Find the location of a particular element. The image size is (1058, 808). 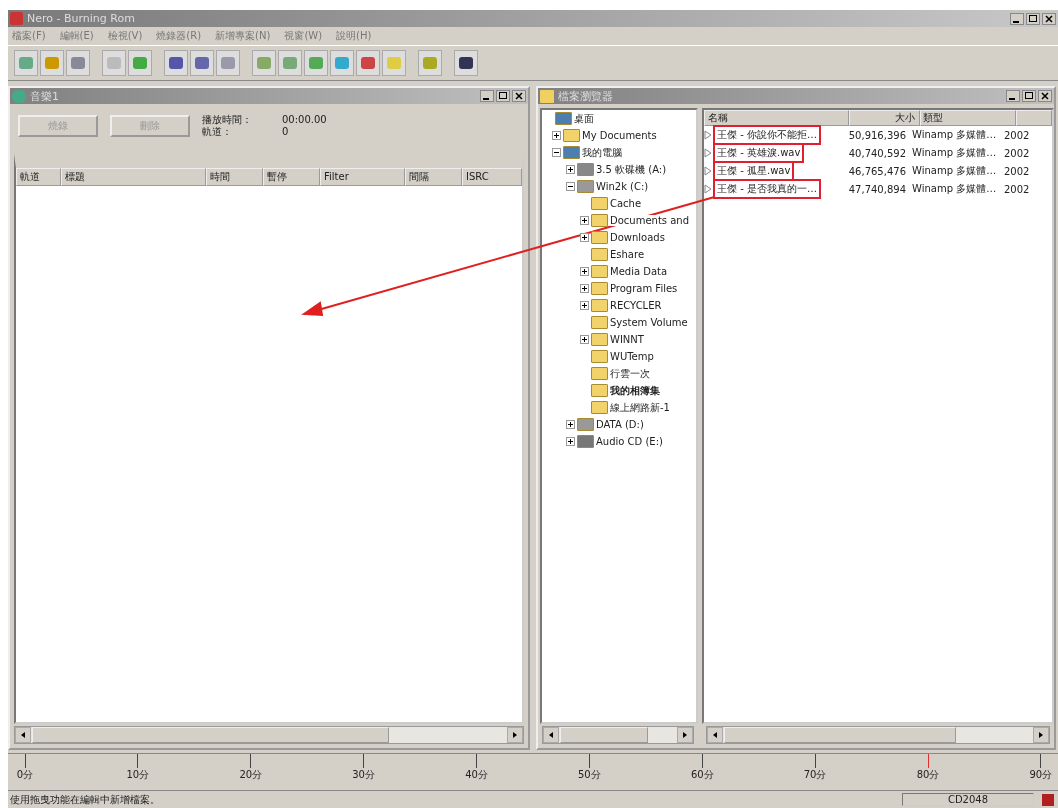

column-header: 大小 is located at coordinates (884, 118).